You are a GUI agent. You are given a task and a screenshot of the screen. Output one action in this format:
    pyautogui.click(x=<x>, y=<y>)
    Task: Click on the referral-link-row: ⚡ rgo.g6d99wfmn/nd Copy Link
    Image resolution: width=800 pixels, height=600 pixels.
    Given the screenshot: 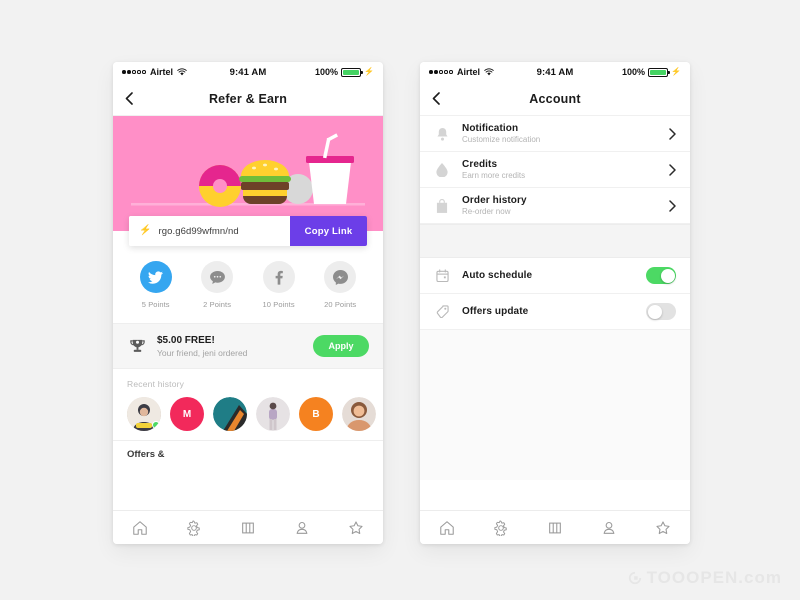 What is the action you would take?
    pyautogui.click(x=248, y=231)
    